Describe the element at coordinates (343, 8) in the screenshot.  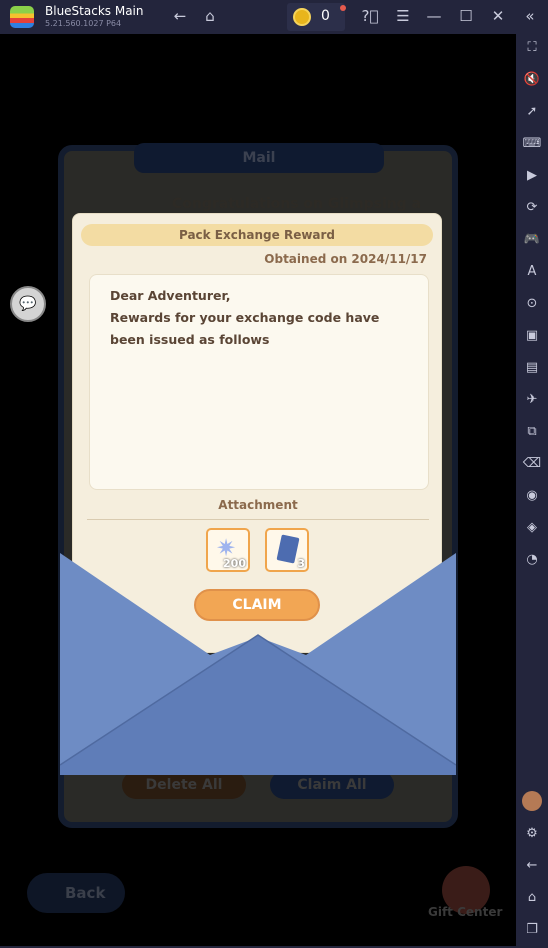
I see `notification-dot` at that location.